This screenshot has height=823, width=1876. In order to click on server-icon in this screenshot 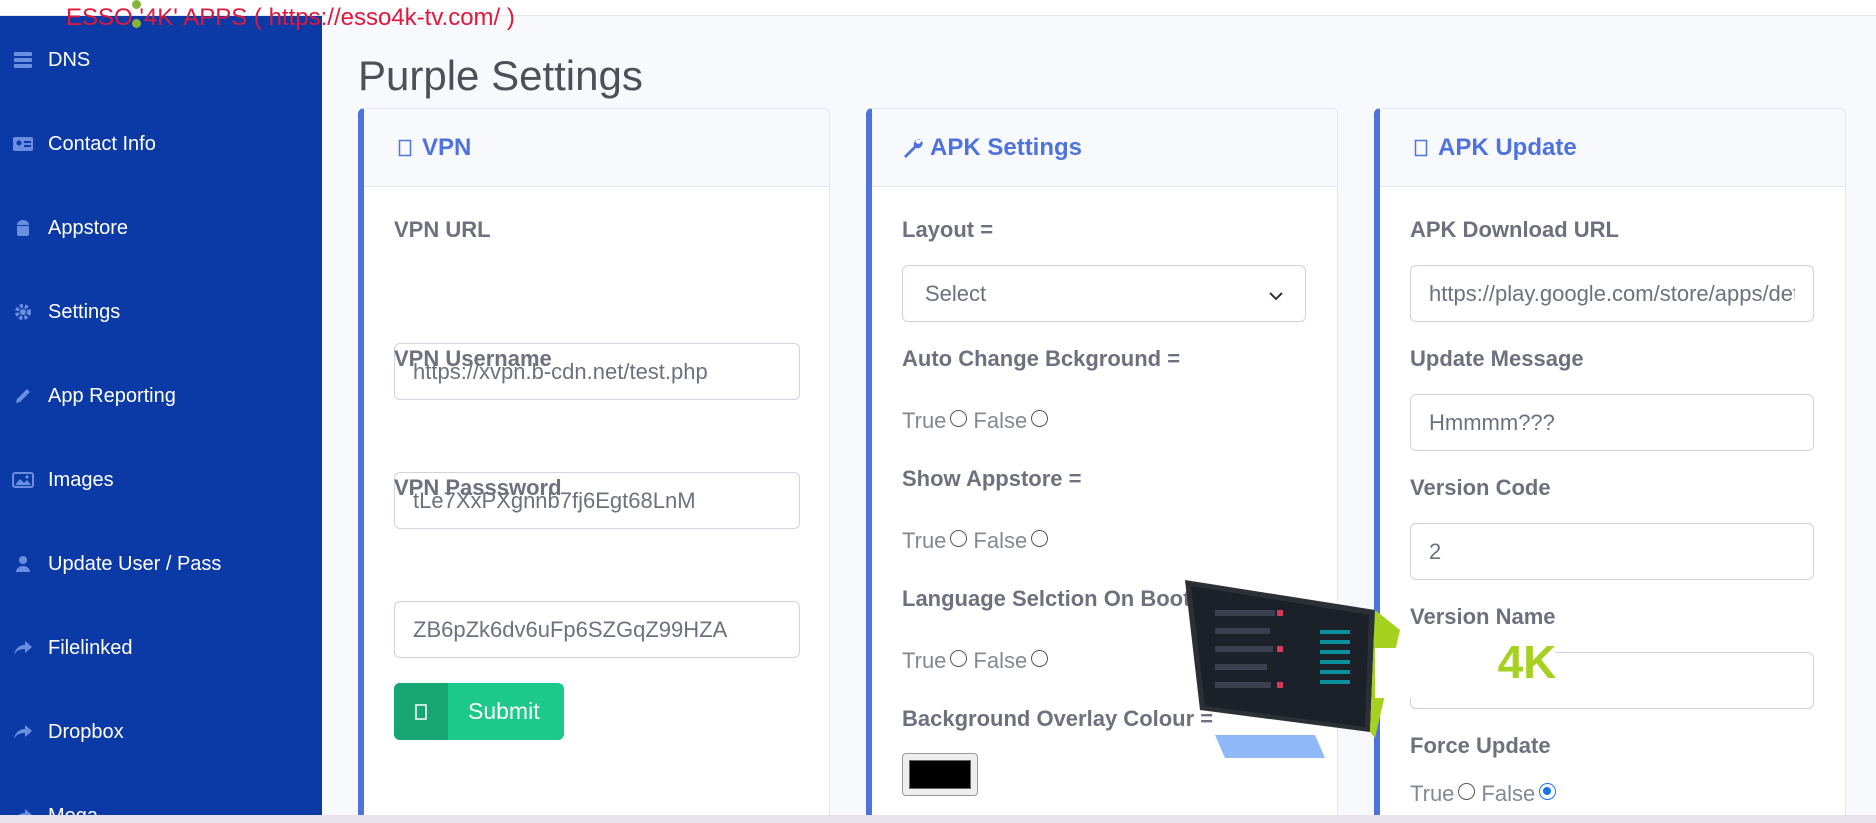, I will do `click(23, 60)`.